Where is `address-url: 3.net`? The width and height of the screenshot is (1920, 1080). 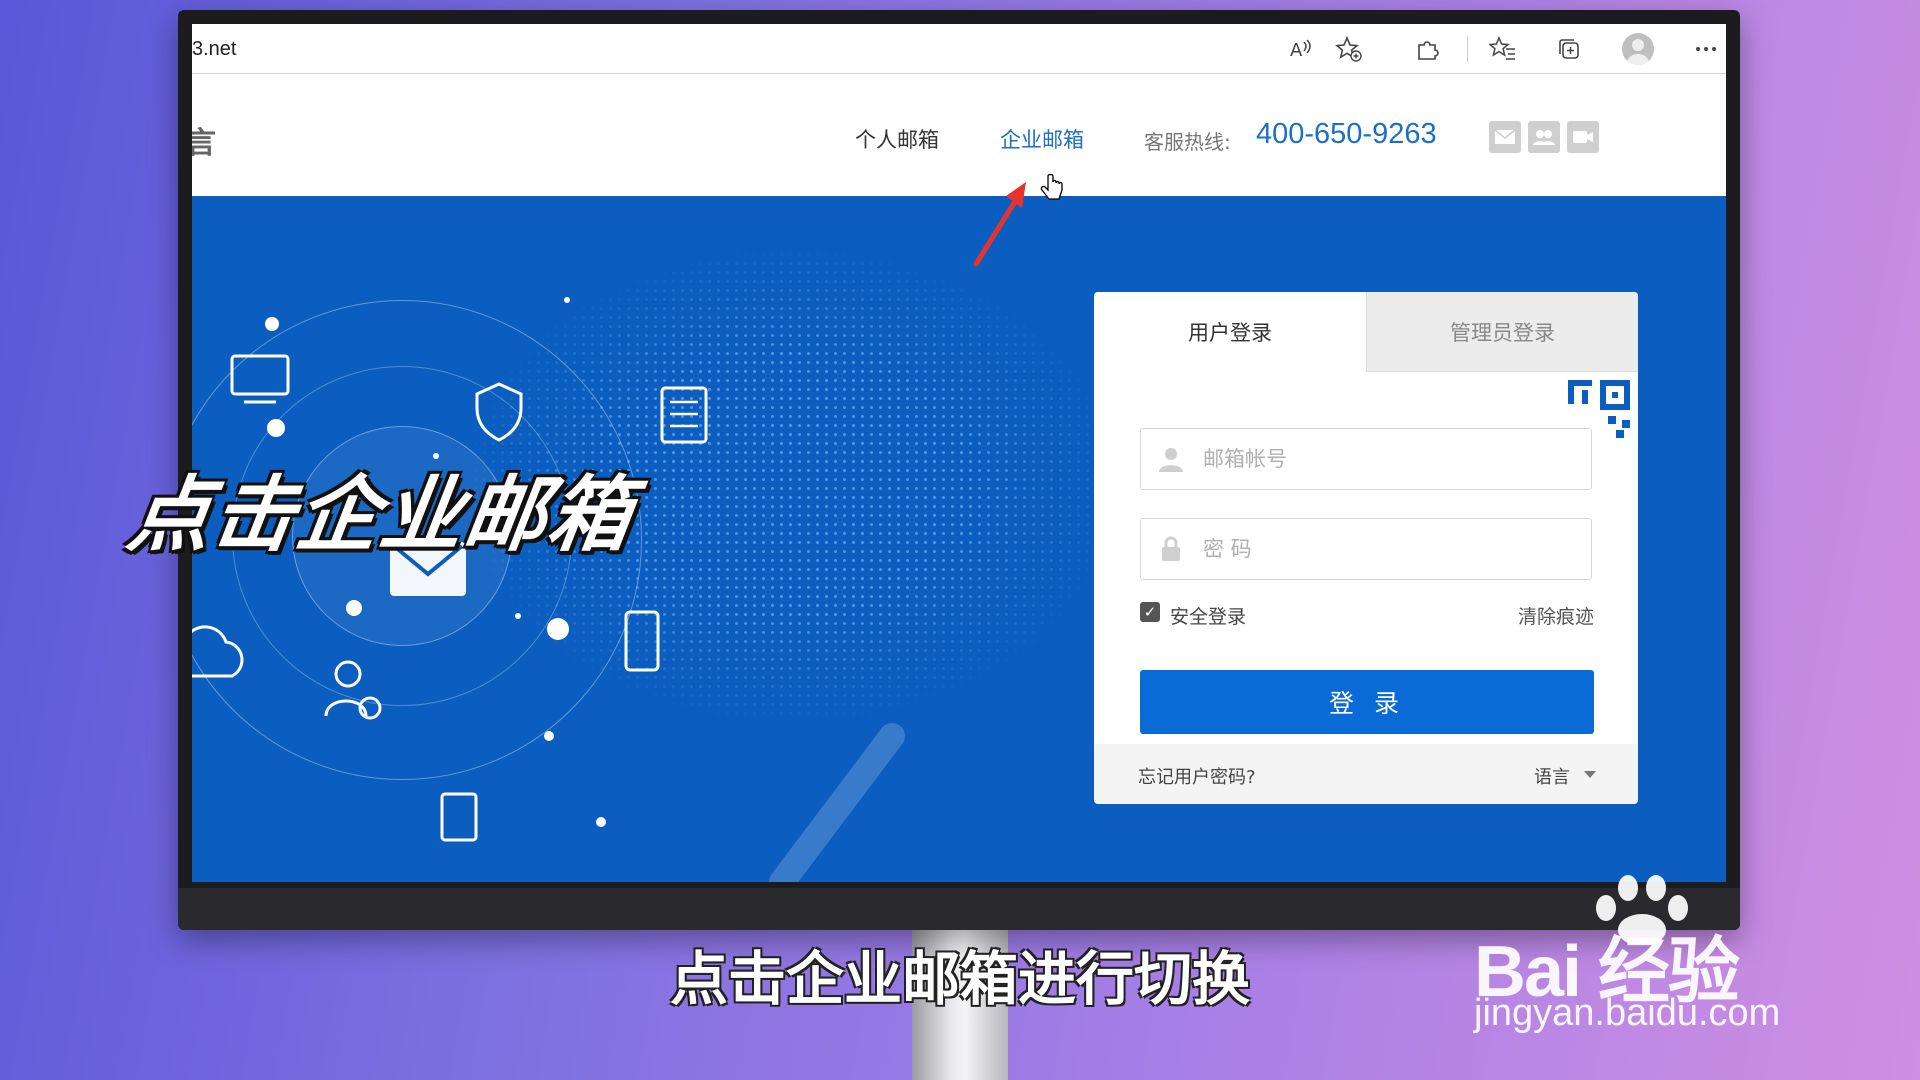 address-url: 3.net is located at coordinates (214, 49).